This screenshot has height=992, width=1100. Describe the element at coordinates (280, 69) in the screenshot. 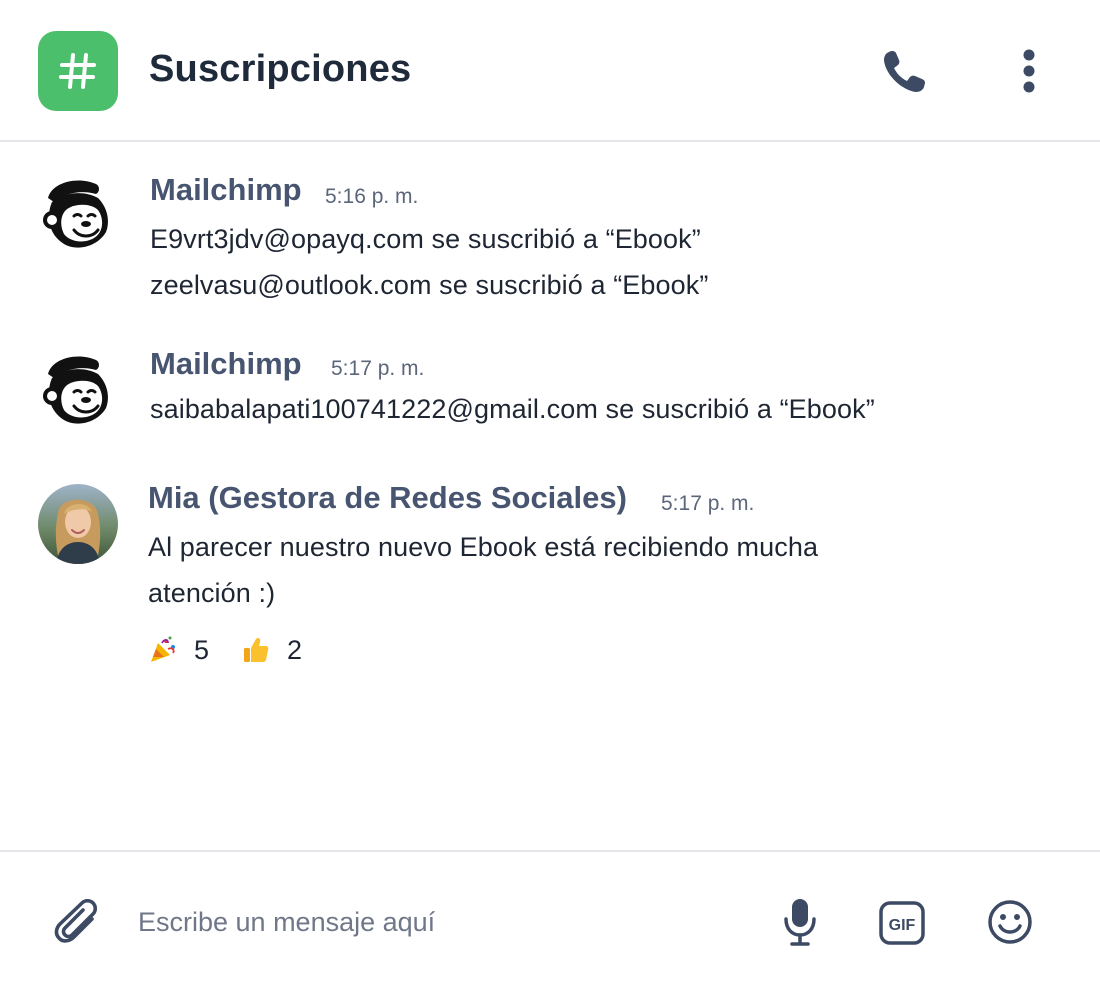

I see `channel-title: Suscripciones` at that location.